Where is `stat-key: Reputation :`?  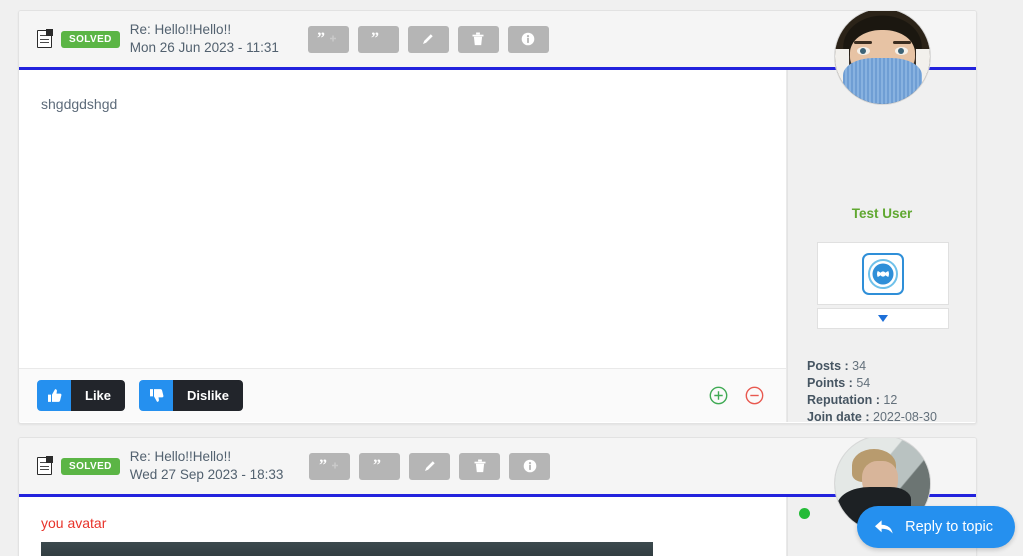
stat-key: Reputation : is located at coordinates (843, 400).